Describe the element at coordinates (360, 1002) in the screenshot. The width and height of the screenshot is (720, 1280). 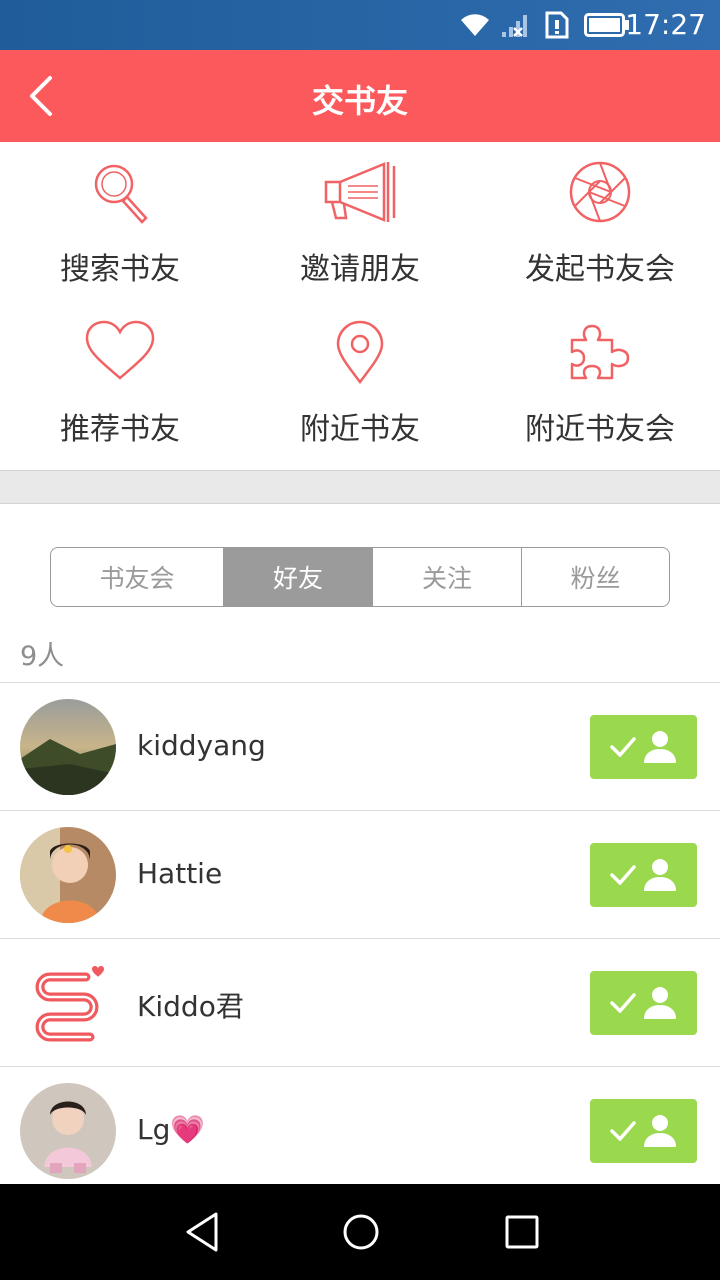
I see `friend-row: Kiddo君` at that location.